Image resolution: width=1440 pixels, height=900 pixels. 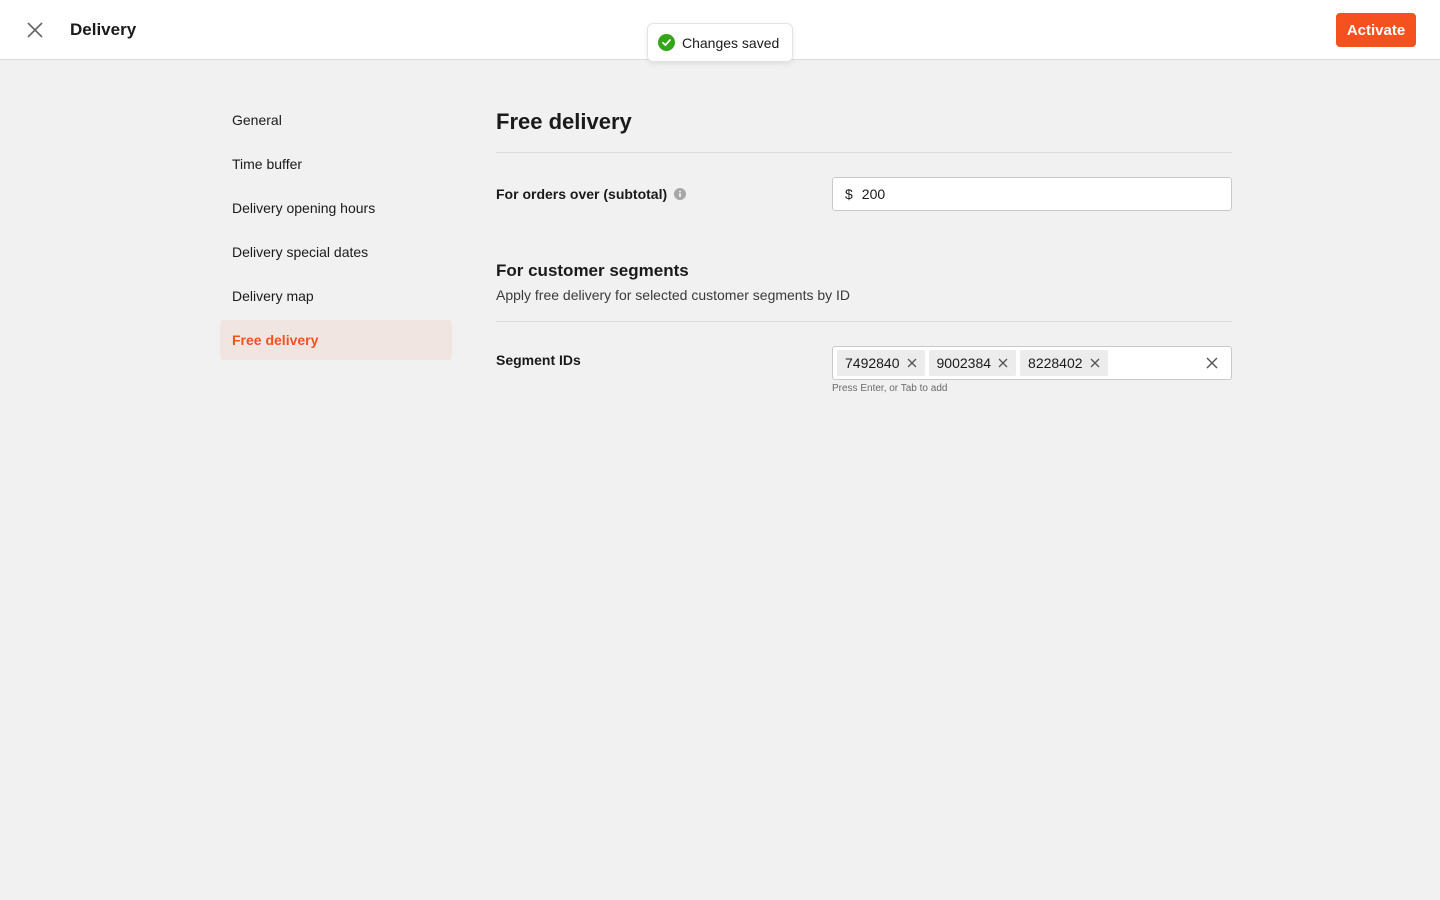 I want to click on sidebar-item-general: General, so click(x=336, y=120).